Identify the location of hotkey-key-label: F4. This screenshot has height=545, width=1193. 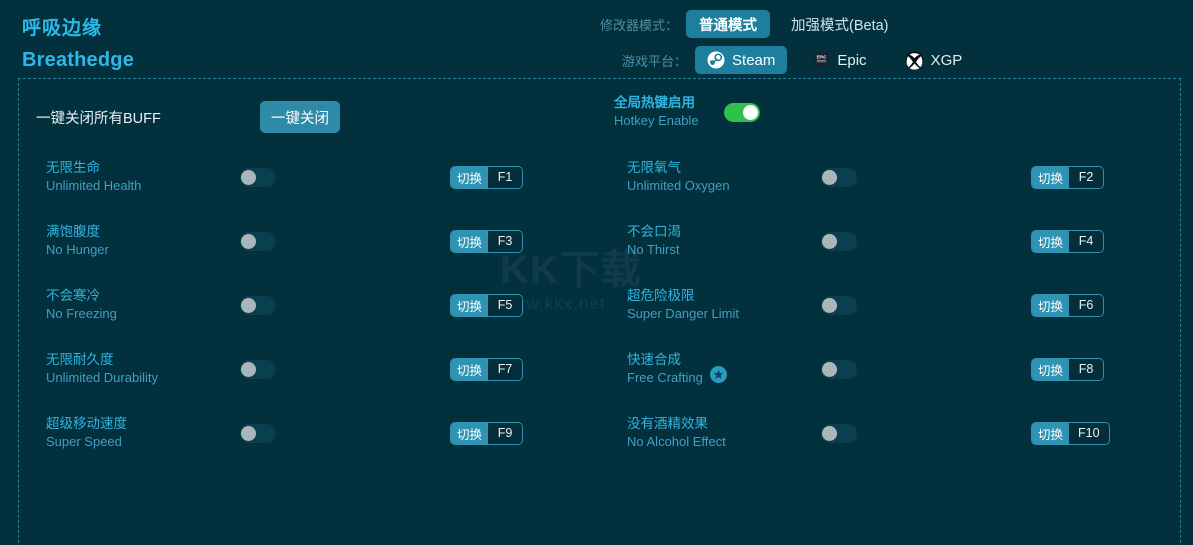
(1086, 241).